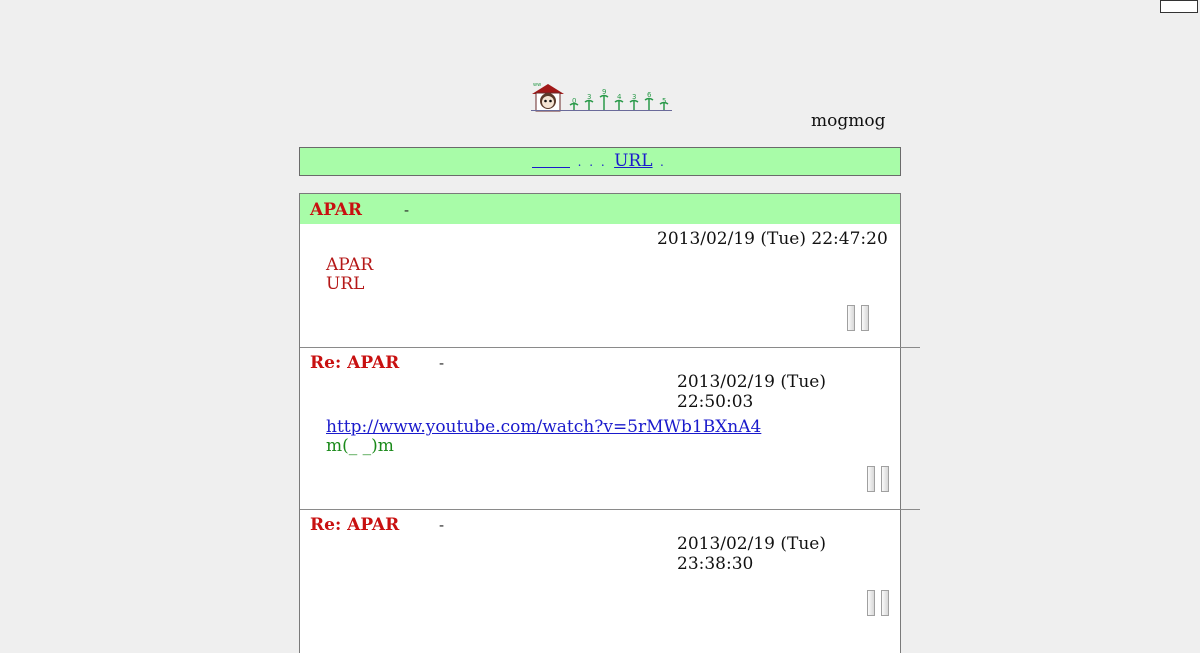 The image size is (1200, 653). I want to click on counter-underline, so click(601, 110).